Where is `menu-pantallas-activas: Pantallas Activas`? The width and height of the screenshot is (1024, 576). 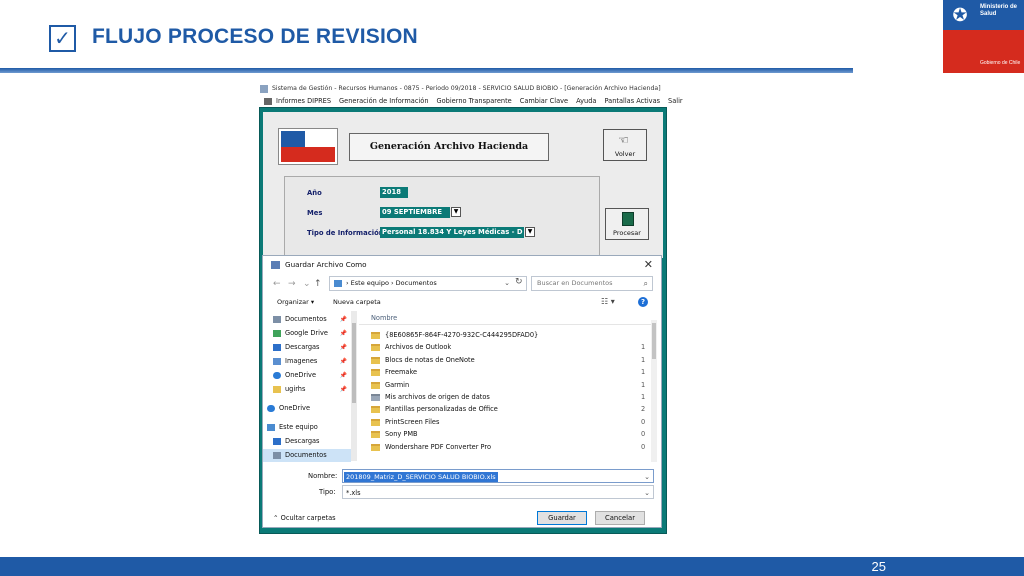 menu-pantallas-activas: Pantallas Activas is located at coordinates (632, 101).